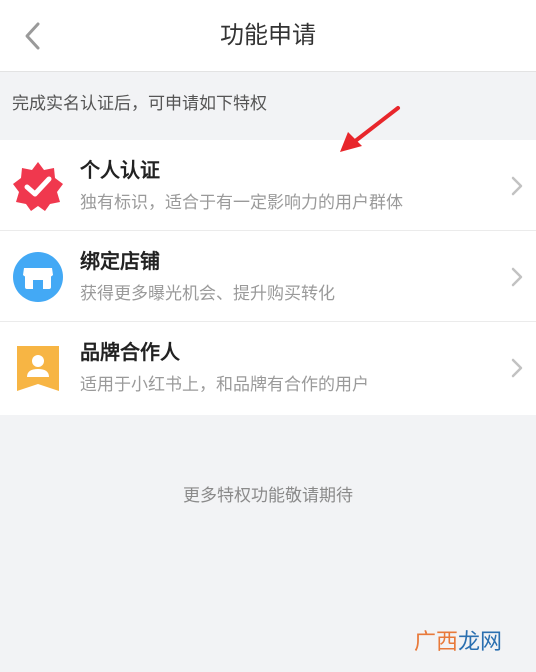 This screenshot has height=672, width=536. What do you see at coordinates (120, 170) in the screenshot?
I see `item-title: 个人认证` at bounding box center [120, 170].